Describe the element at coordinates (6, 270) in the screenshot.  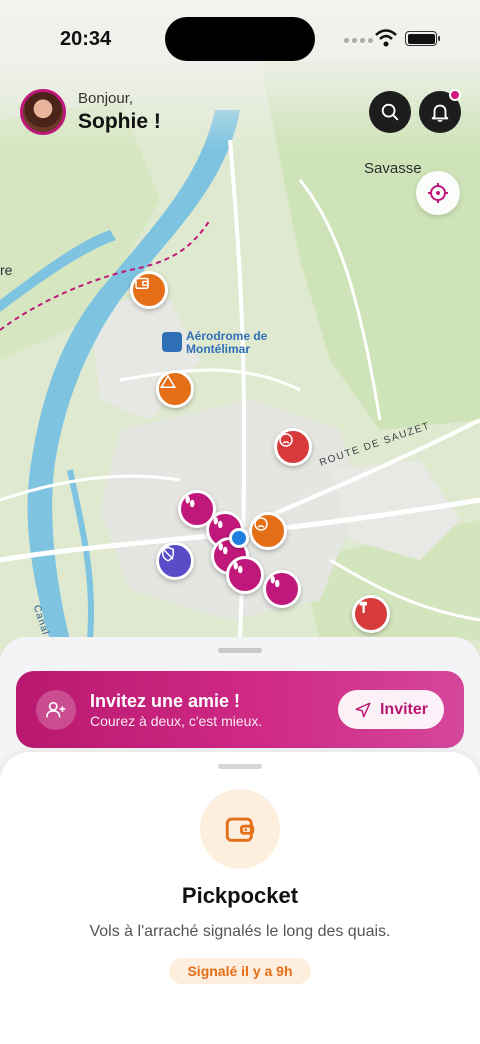
I see `map-label-re: re` at that location.